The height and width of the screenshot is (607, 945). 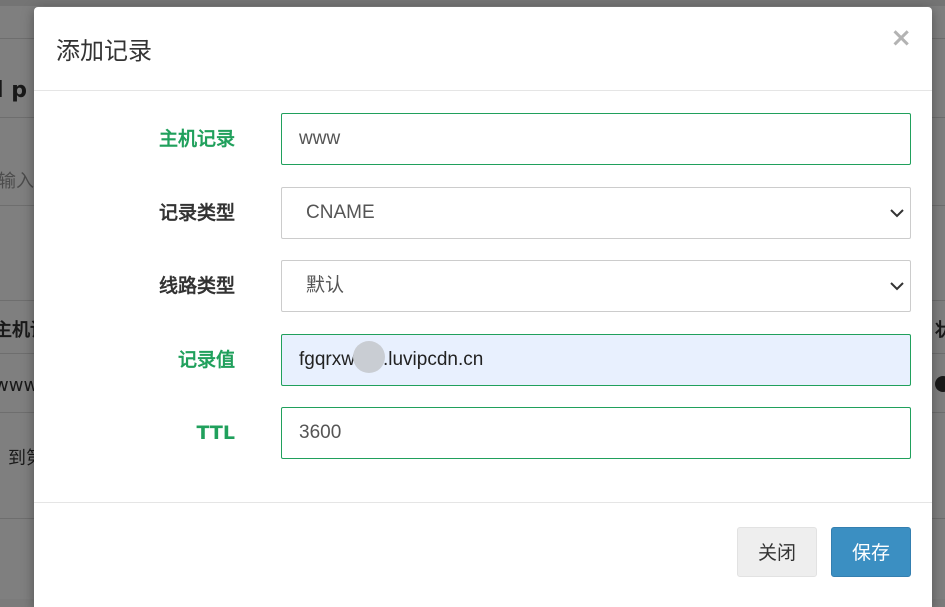 I want to click on save-button: 保存, so click(x=871, y=552).